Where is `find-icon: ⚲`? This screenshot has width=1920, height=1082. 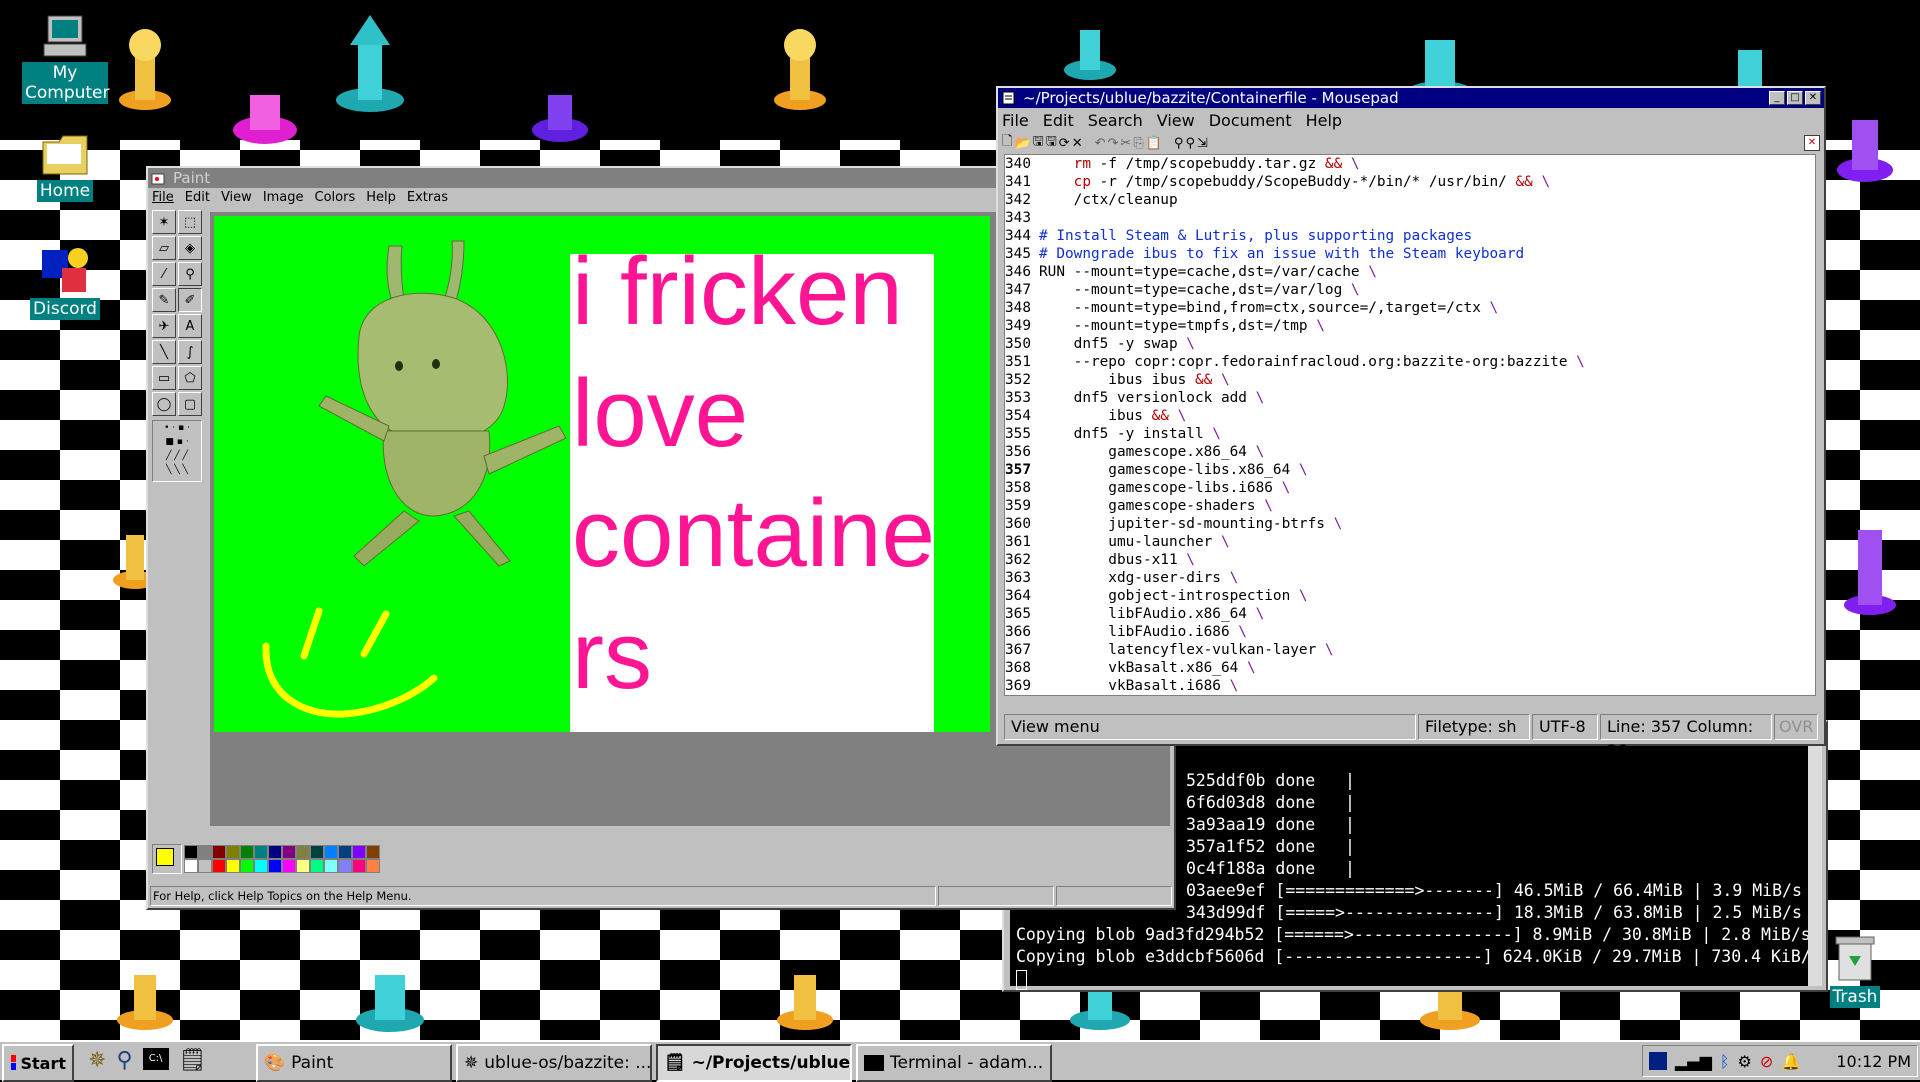
find-icon: ⚲ is located at coordinates (1179, 143).